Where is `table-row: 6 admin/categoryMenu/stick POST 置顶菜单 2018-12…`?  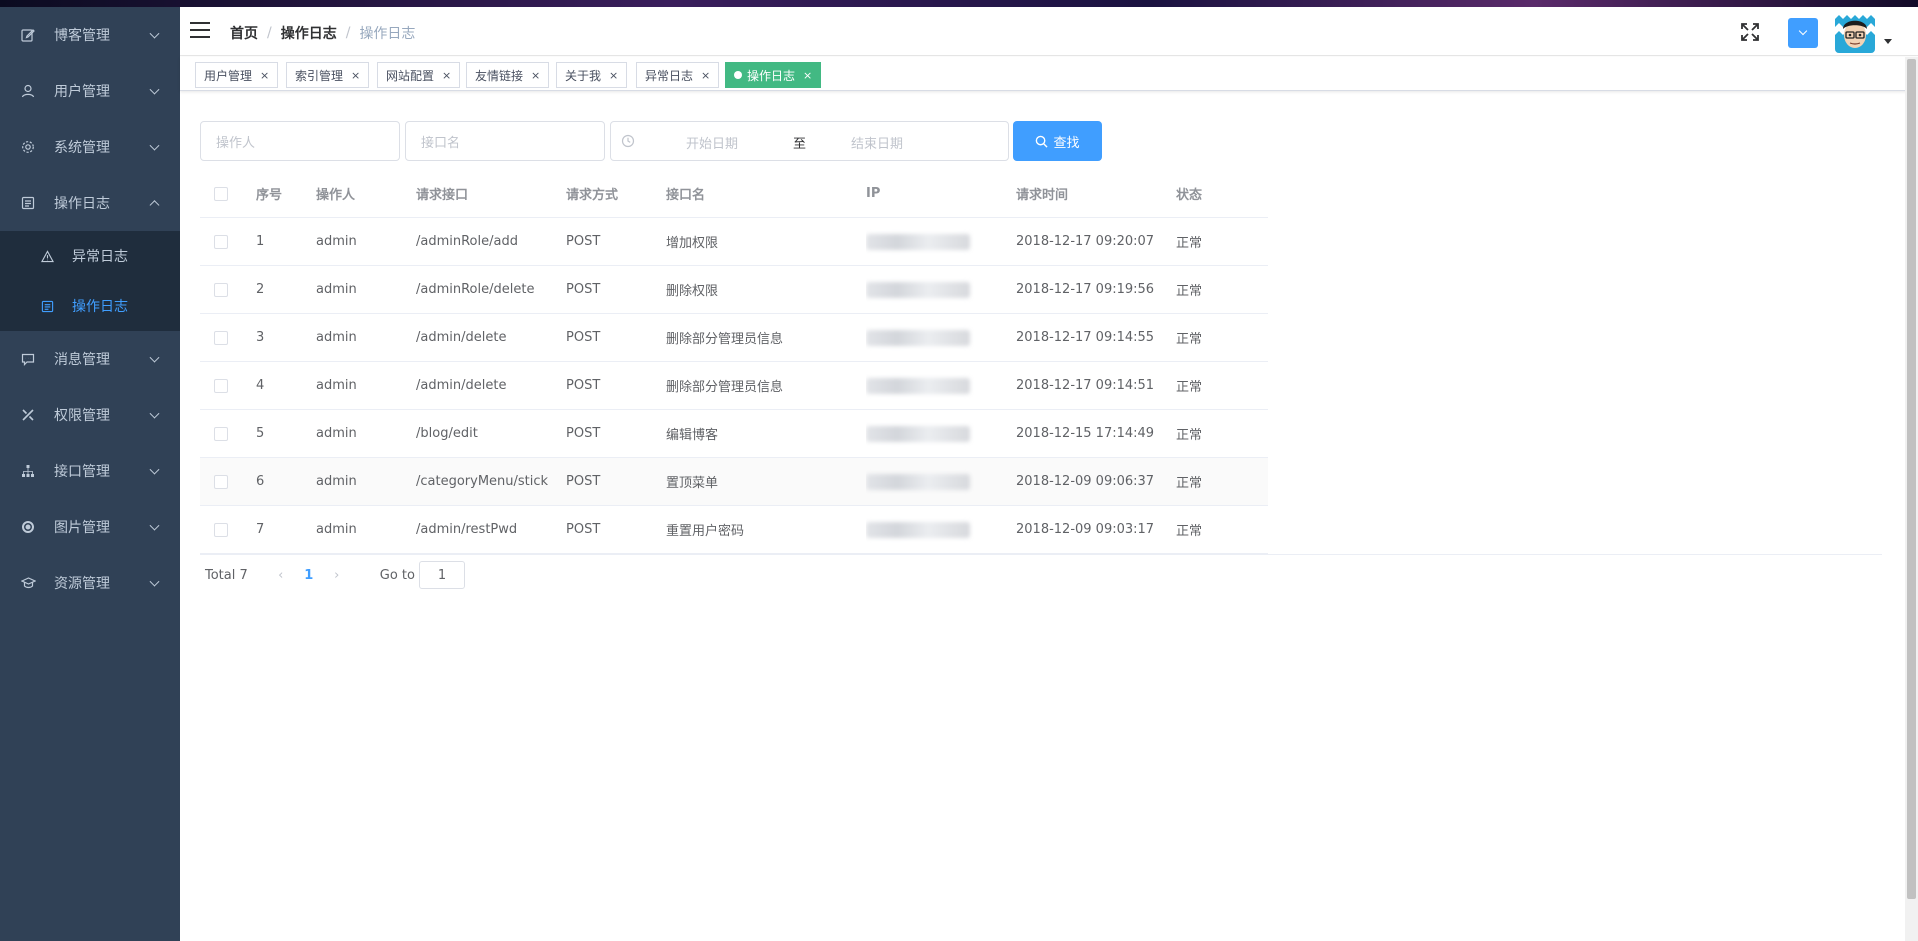 table-row: 6 admin/categoryMenu/stick POST 置顶菜单 2018-12… is located at coordinates (734, 482).